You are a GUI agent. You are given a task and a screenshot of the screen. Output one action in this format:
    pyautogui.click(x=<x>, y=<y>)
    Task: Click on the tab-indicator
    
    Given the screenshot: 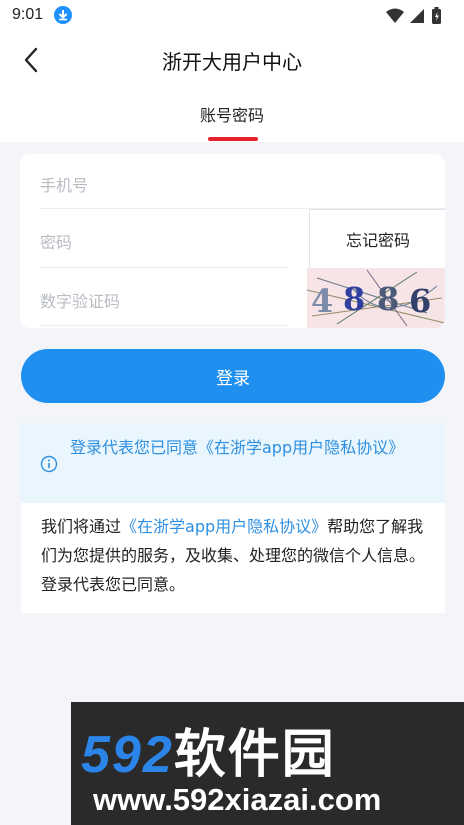 What is the action you would take?
    pyautogui.click(x=233, y=139)
    